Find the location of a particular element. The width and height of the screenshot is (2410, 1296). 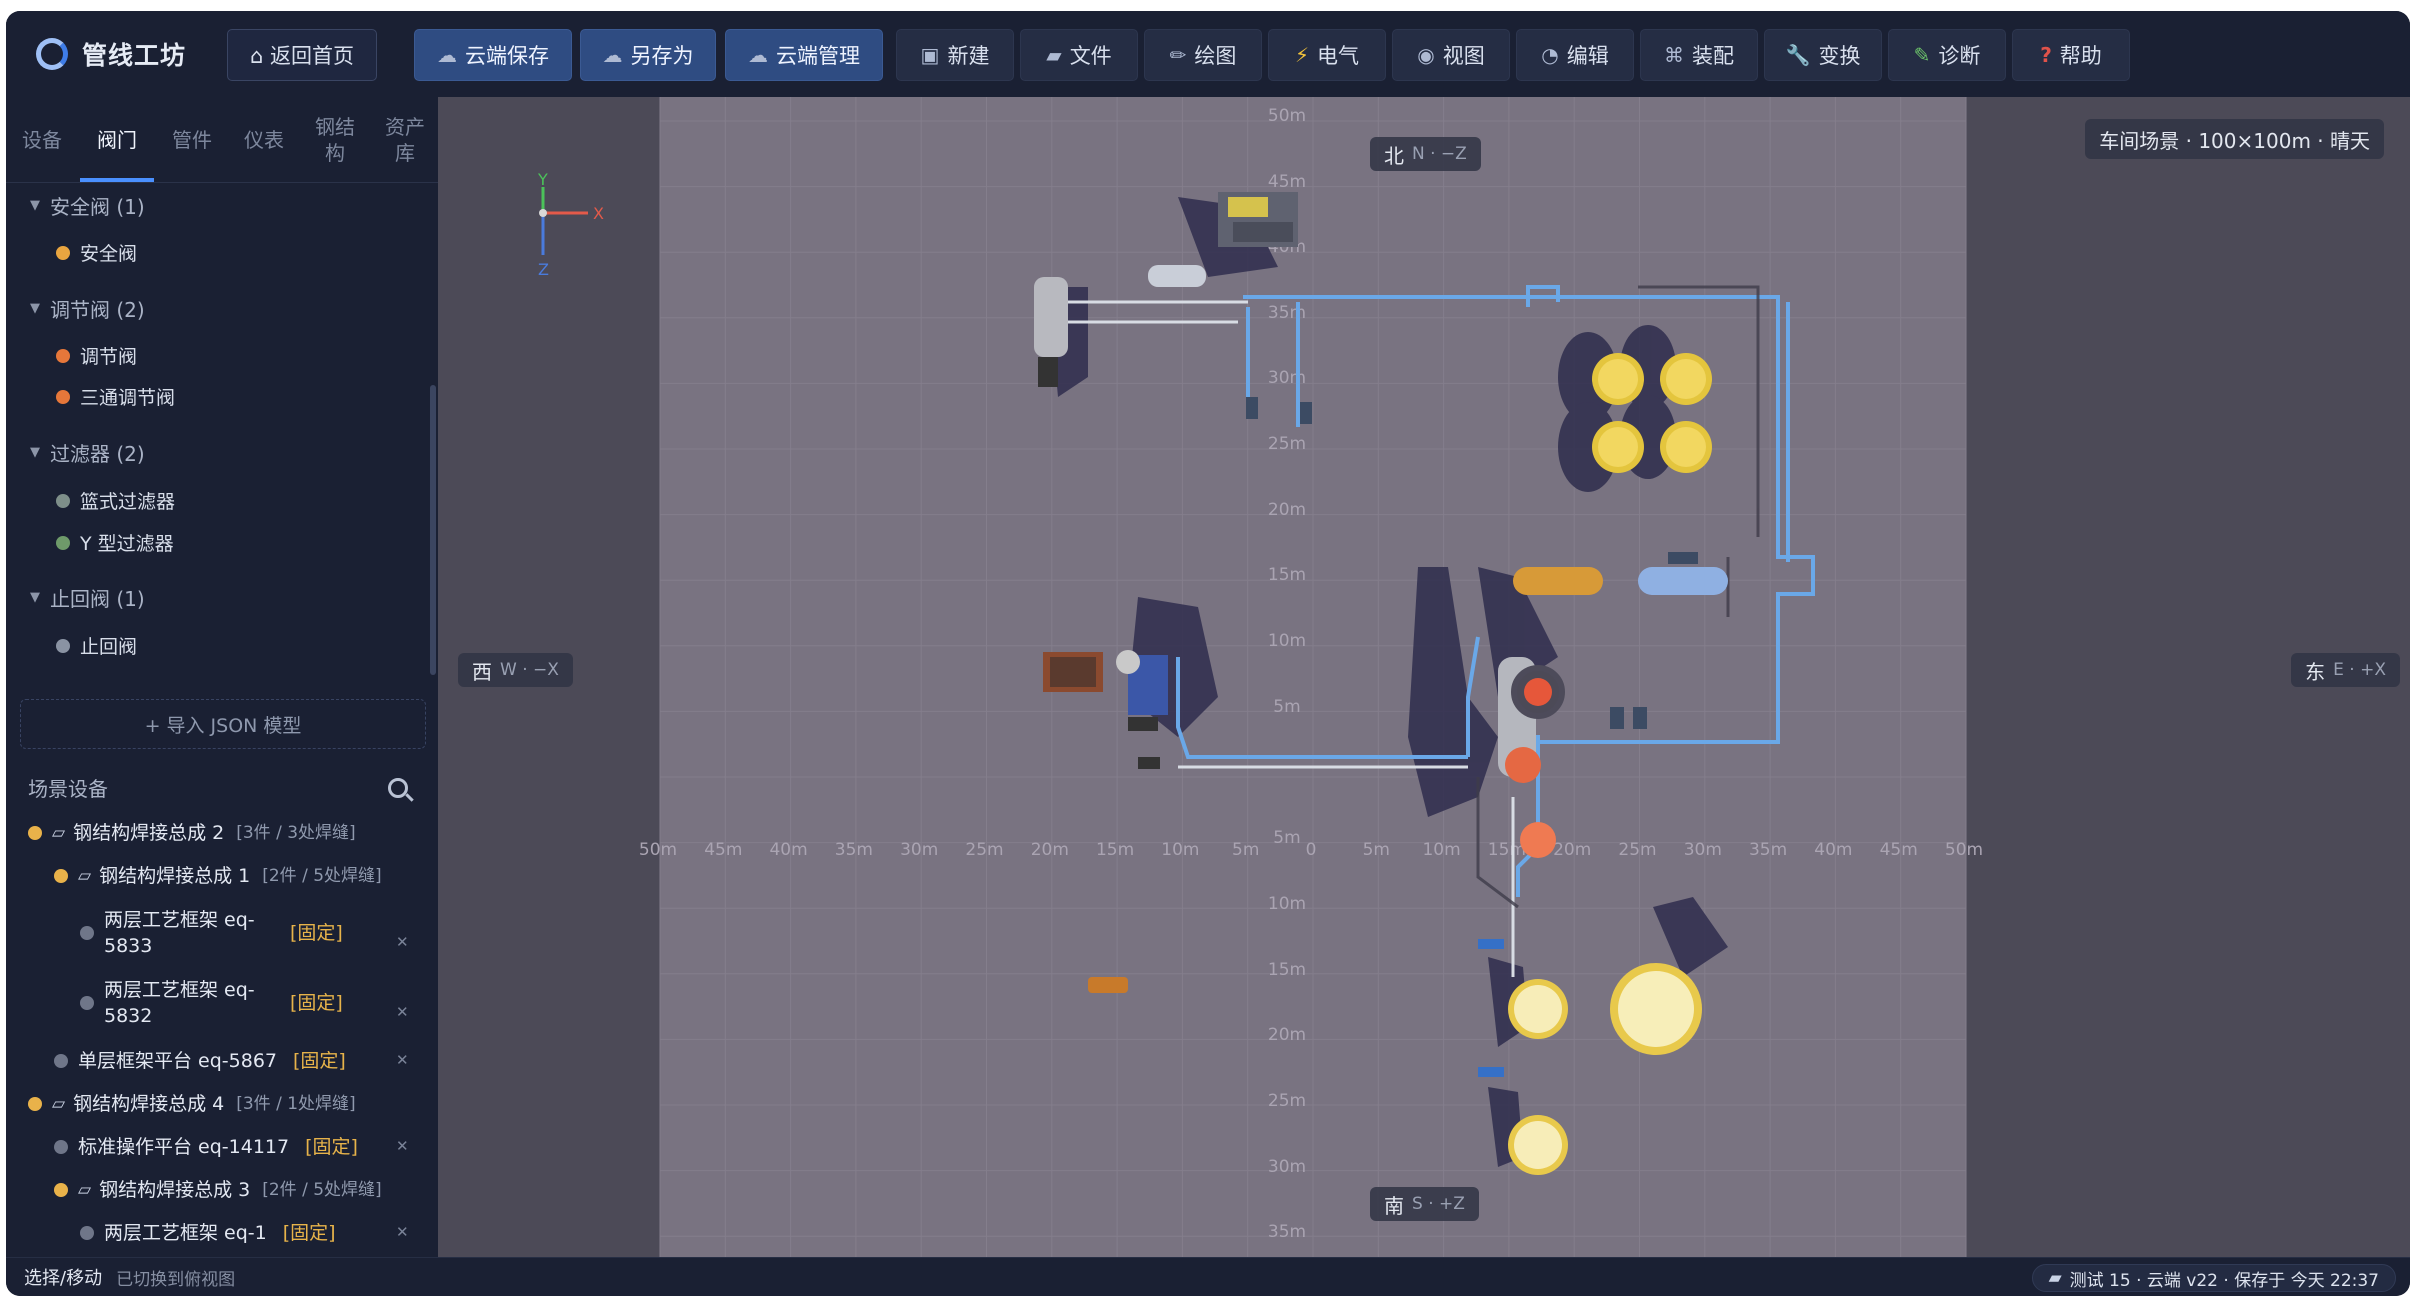

help-menu-button: ? 帮助 is located at coordinates (2071, 55).